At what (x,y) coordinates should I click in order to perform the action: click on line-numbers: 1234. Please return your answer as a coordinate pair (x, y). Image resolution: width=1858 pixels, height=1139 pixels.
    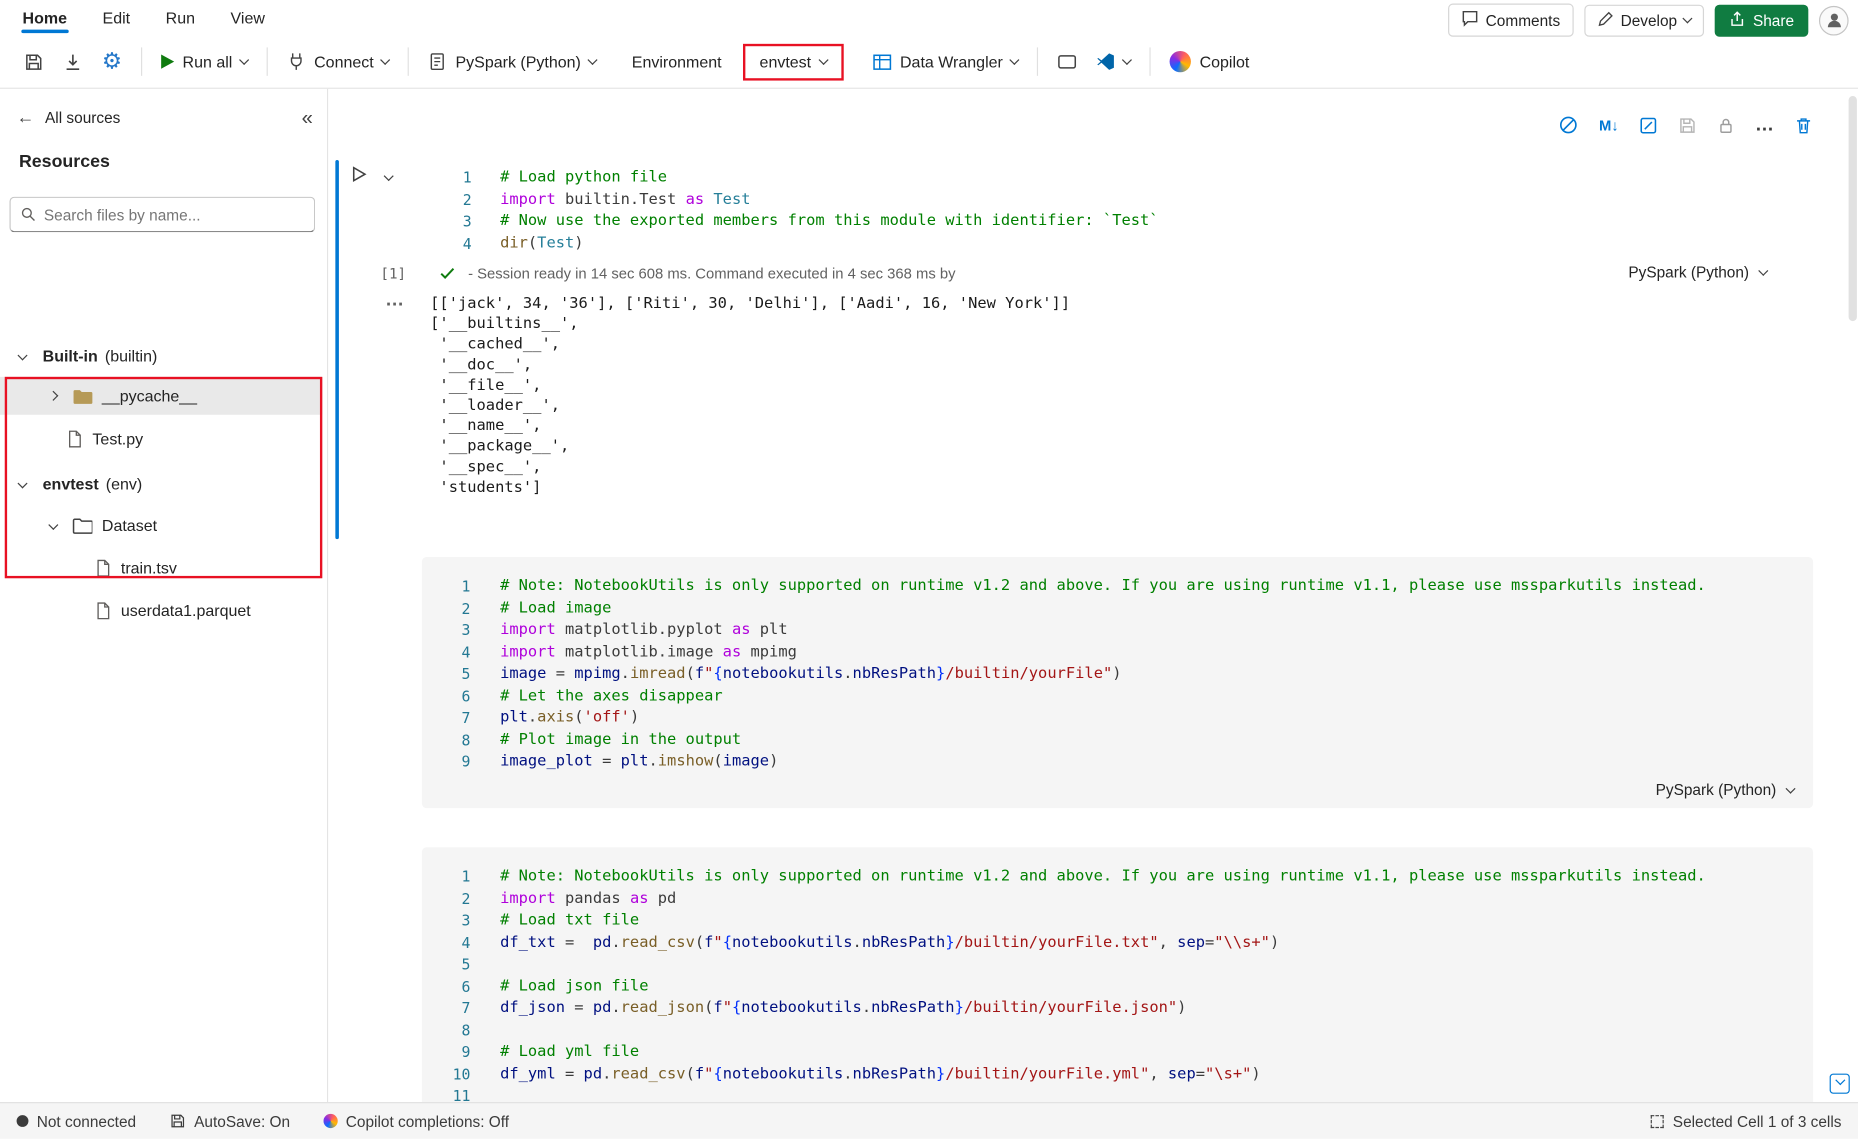
    Looking at the image, I should click on (467, 210).